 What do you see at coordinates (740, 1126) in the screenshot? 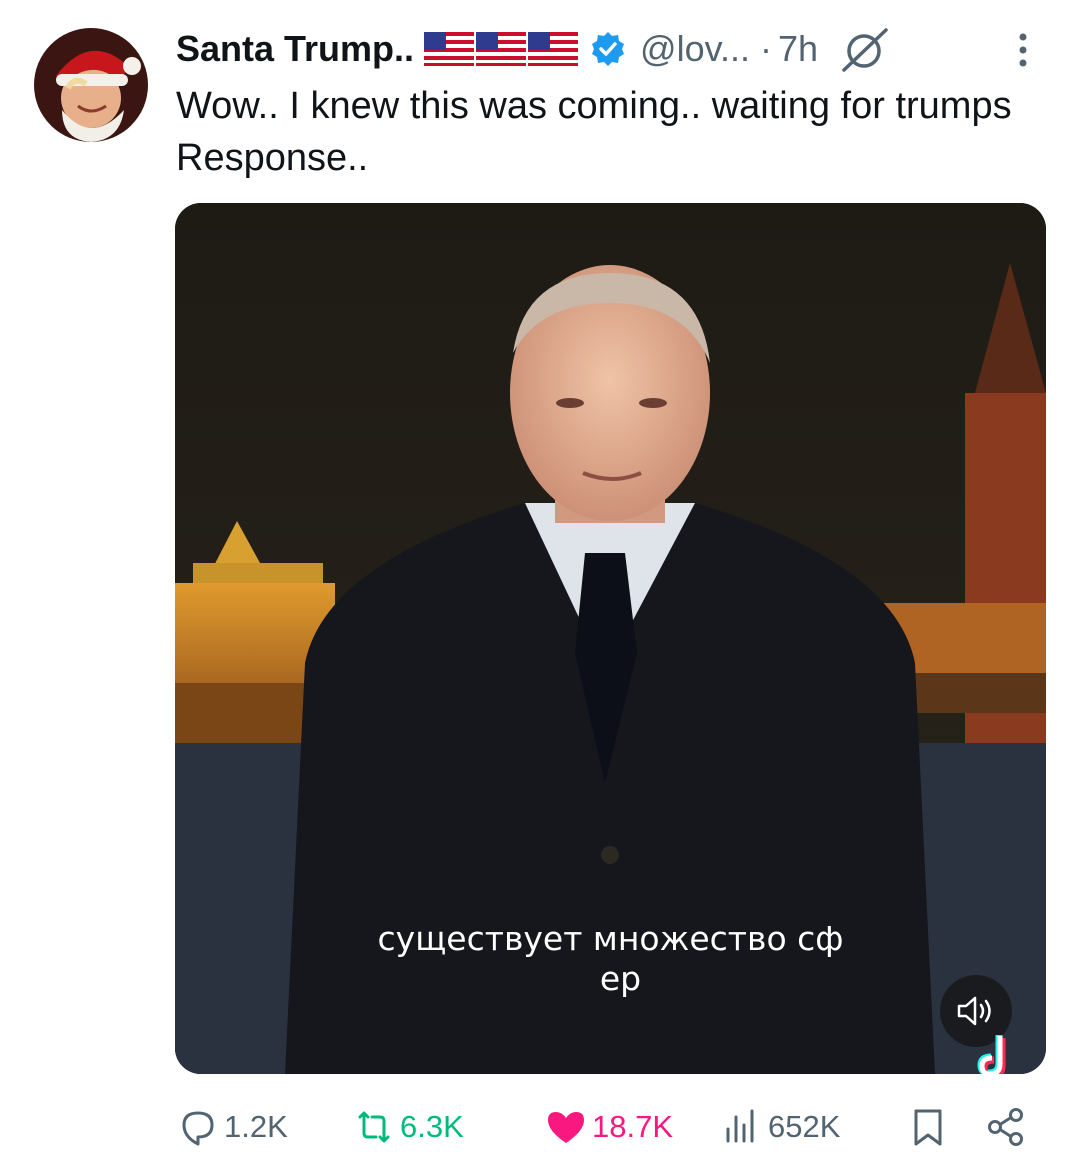
I see `views-chart-icon` at bounding box center [740, 1126].